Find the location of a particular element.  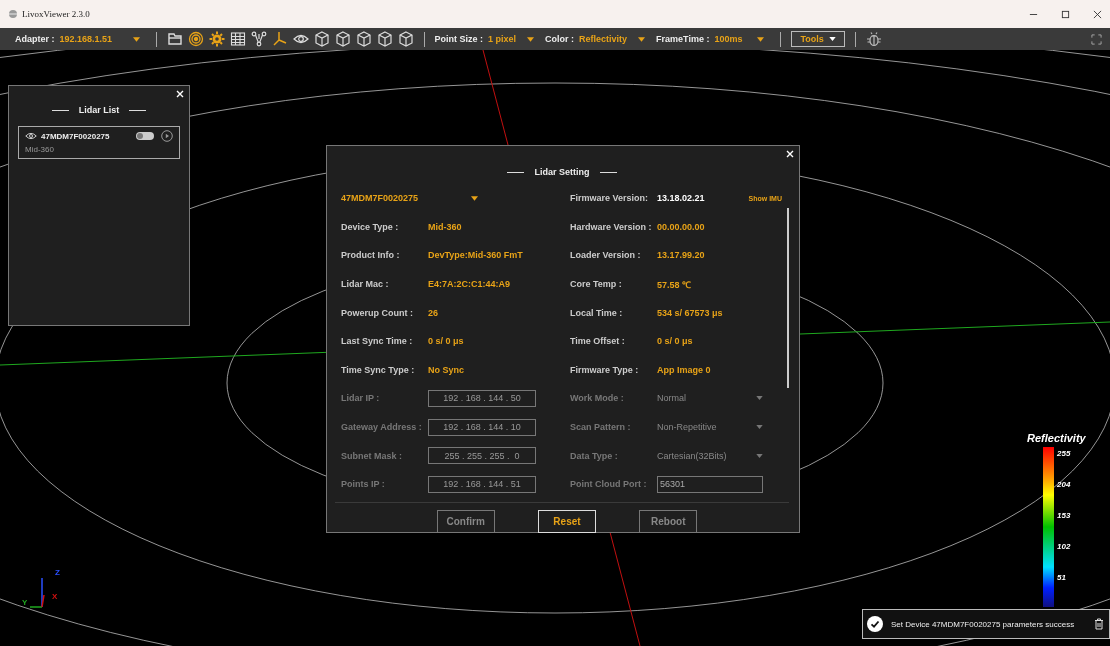

window-title: LivoxViewer 2.3.0 is located at coordinates (56, 14).